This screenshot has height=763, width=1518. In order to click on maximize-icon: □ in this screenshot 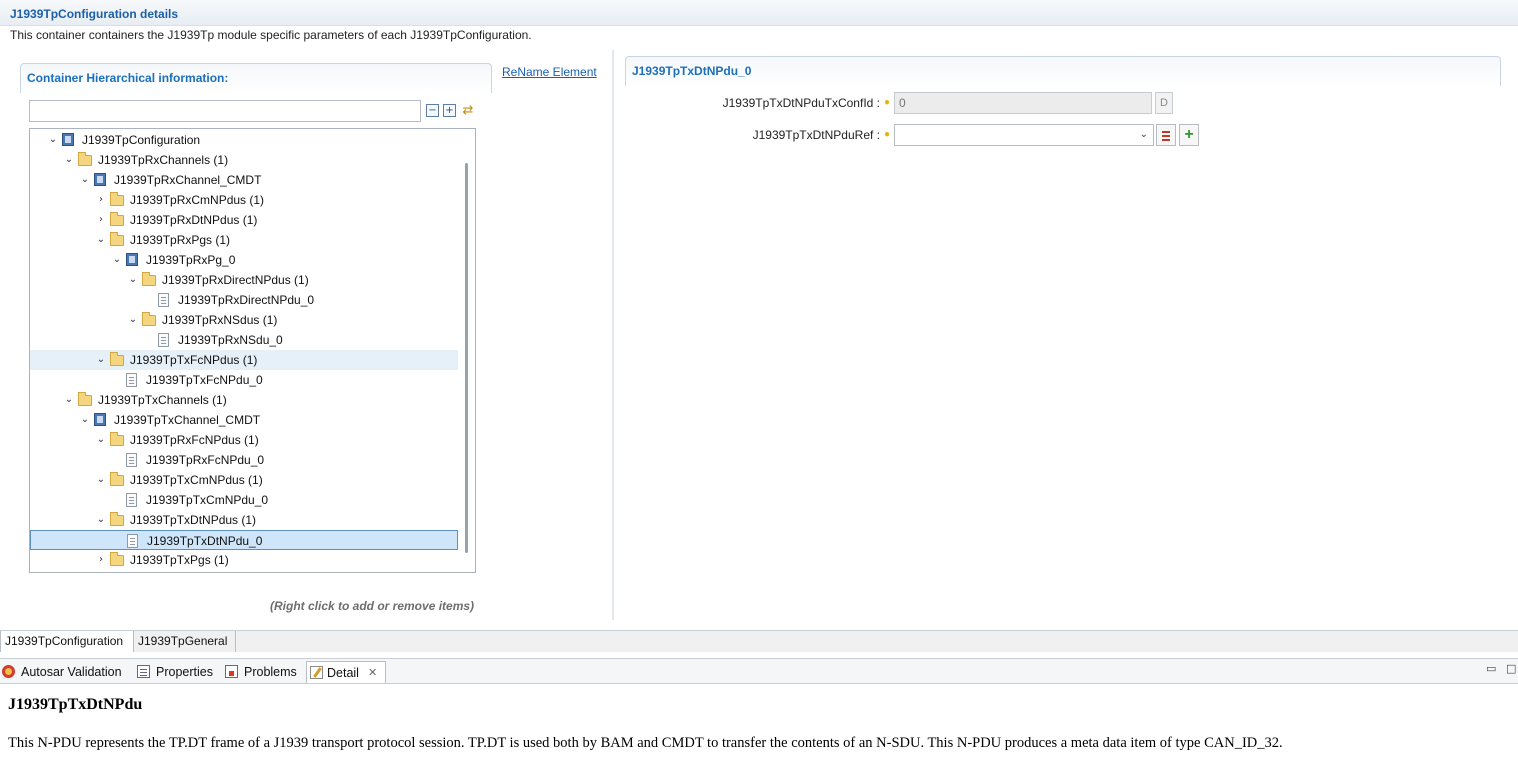, I will do `click(1511, 668)`.